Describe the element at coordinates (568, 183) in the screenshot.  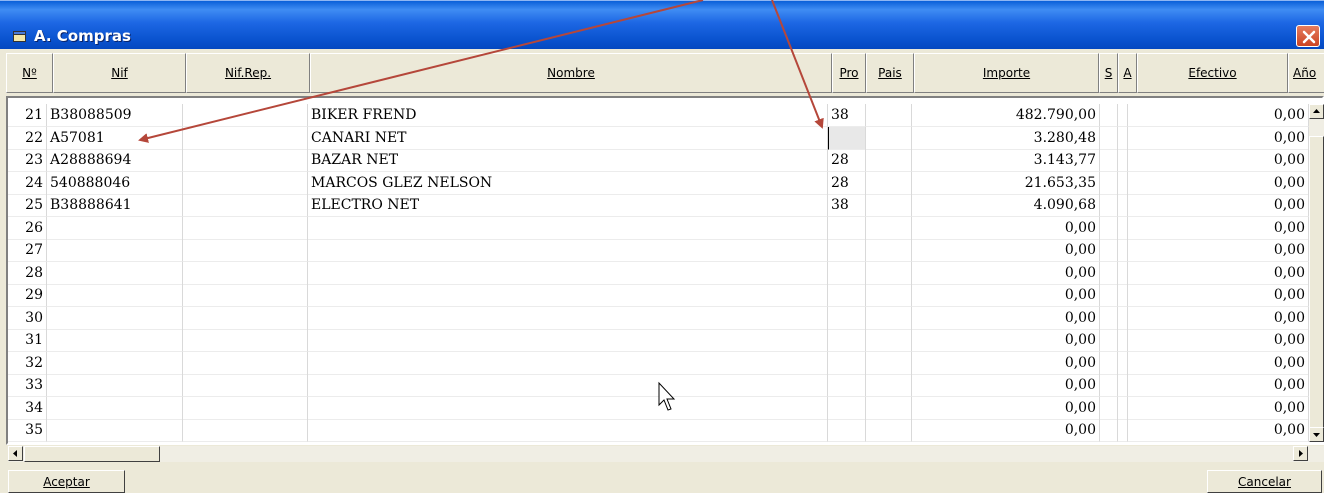
I see `cell-nombre: MARCOS GLEZ NELSON` at that location.